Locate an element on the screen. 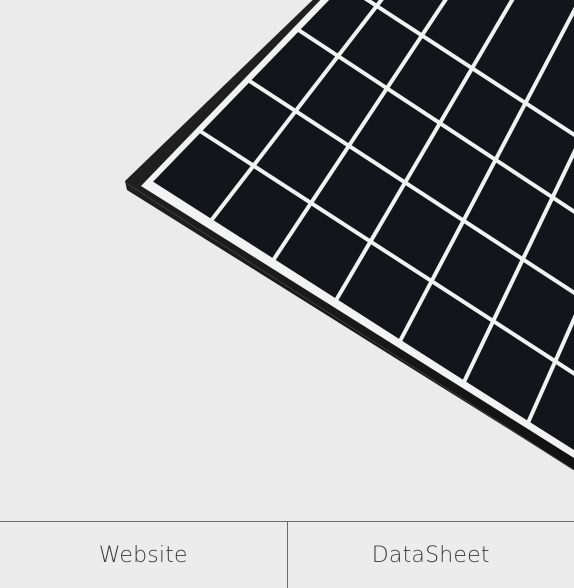 The image size is (574, 588). datasheet-link: DataSheet is located at coordinates (431, 555).